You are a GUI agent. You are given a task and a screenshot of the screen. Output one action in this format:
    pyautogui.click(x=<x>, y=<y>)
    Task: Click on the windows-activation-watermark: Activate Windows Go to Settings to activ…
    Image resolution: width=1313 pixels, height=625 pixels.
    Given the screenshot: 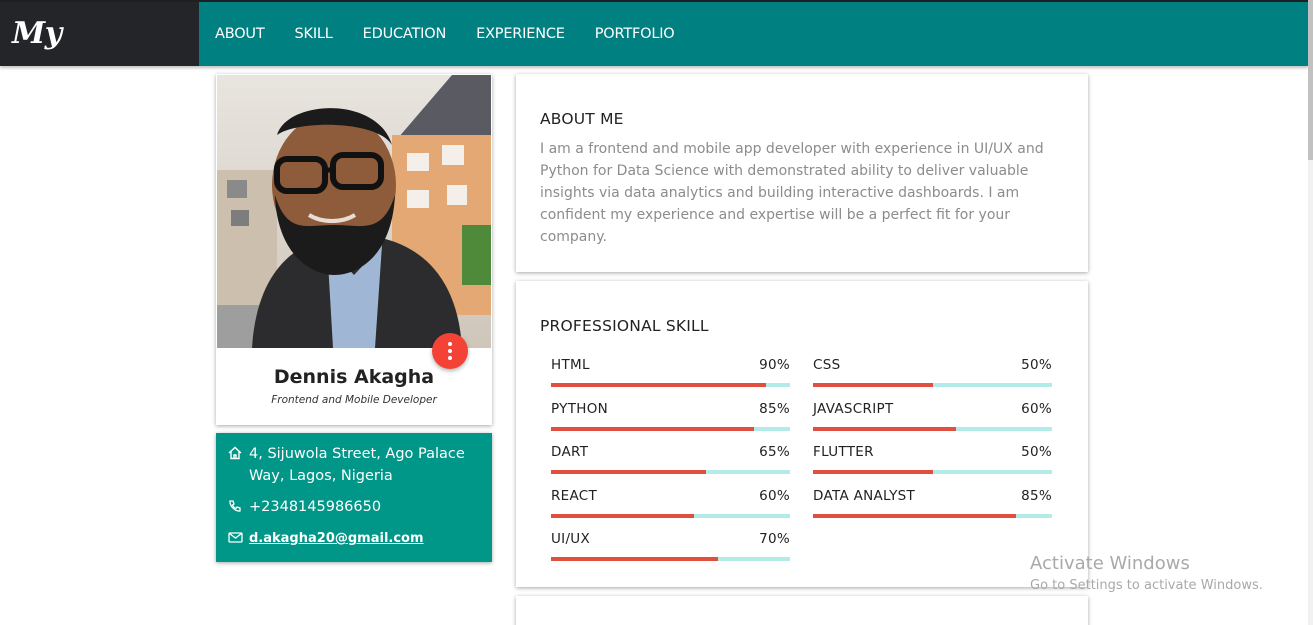 What is the action you would take?
    pyautogui.click(x=1146, y=573)
    